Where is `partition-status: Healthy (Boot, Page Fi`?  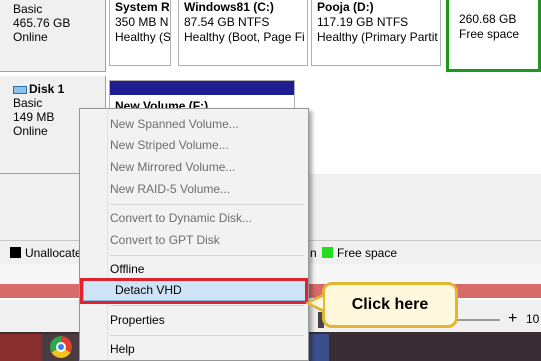
partition-status: Healthy (Boot, Page Fi is located at coordinates (244, 37).